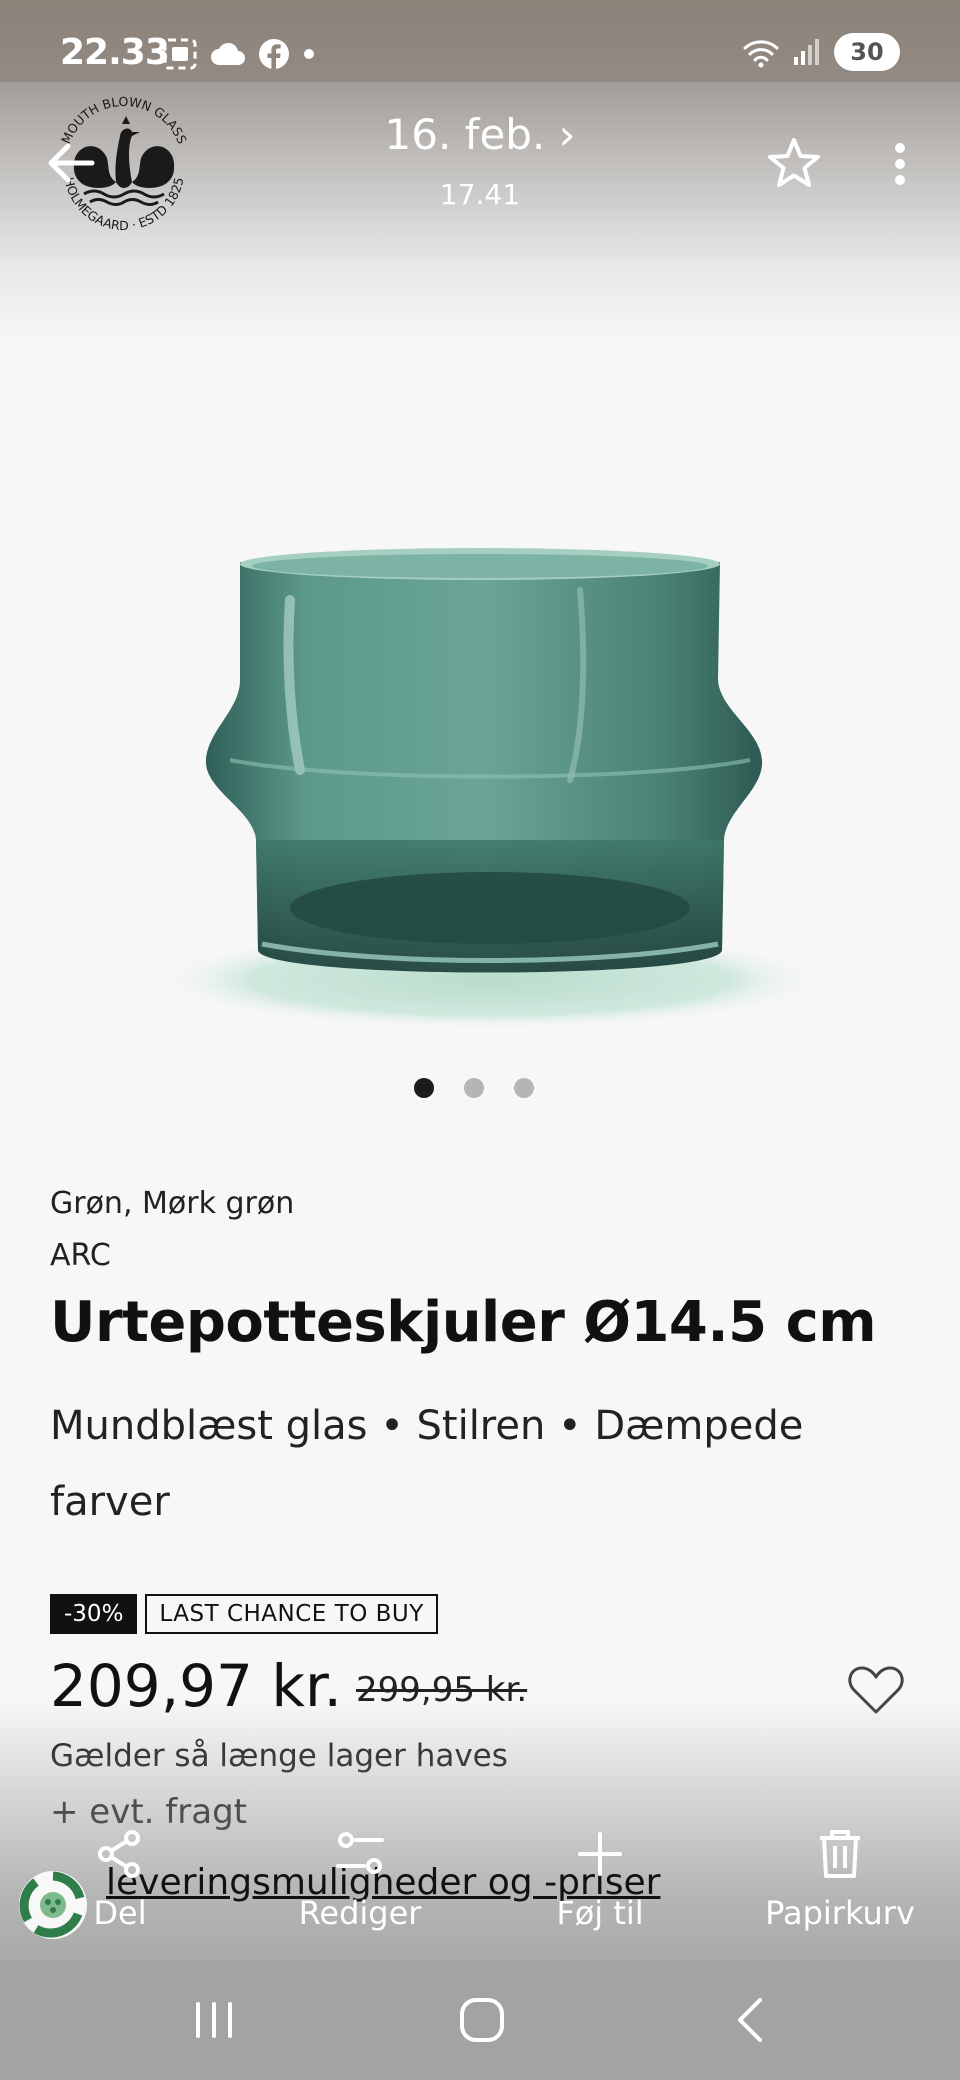  Describe the element at coordinates (600, 1885) in the screenshot. I see `add-to-button: Føj til` at that location.